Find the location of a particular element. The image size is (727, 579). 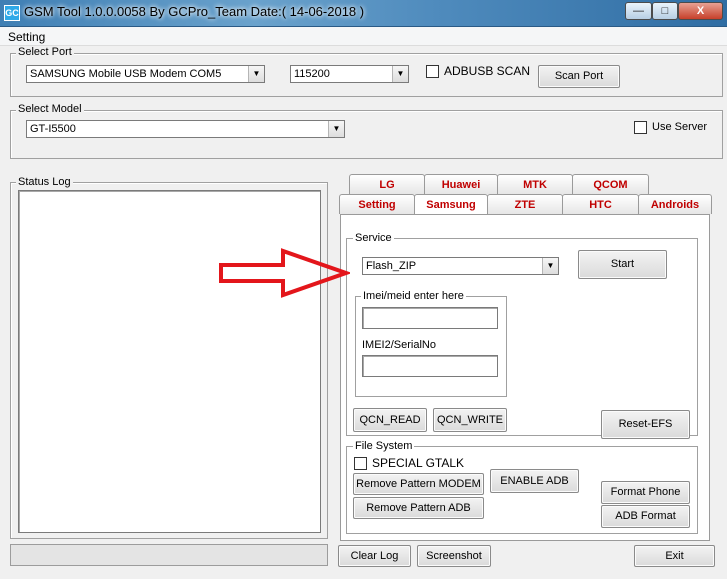

tab-htc: HTC is located at coordinates (600, 204).